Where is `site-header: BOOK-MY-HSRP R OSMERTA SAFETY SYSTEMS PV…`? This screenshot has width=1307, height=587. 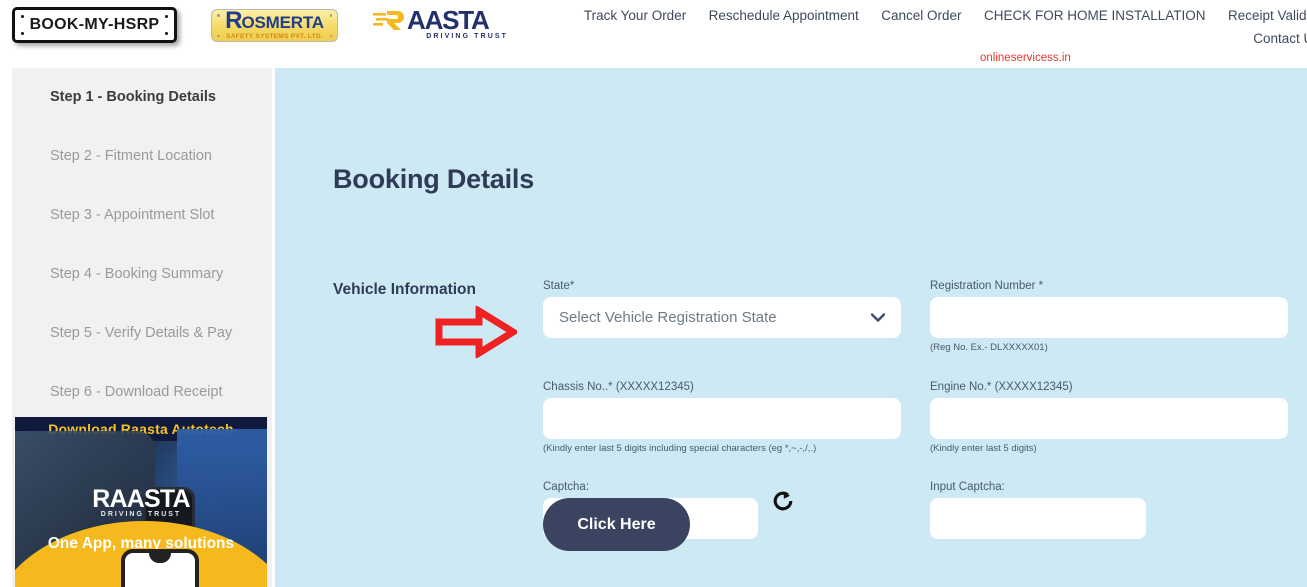
site-header: BOOK-MY-HSRP R OSMERTA SAFETY SYSTEMS PV… is located at coordinates (653, 34).